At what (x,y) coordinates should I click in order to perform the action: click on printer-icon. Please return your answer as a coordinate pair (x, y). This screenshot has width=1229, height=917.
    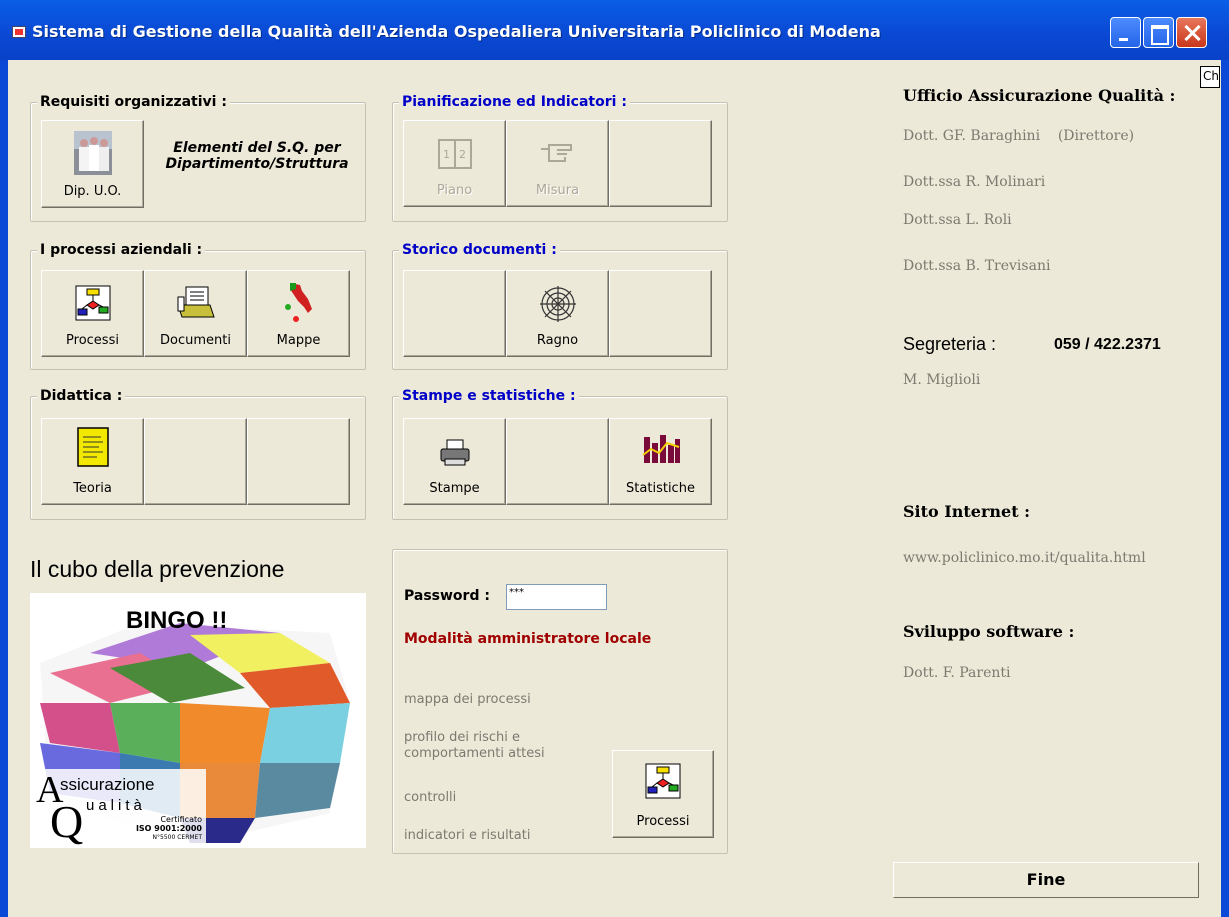
    Looking at the image, I should click on (454, 452).